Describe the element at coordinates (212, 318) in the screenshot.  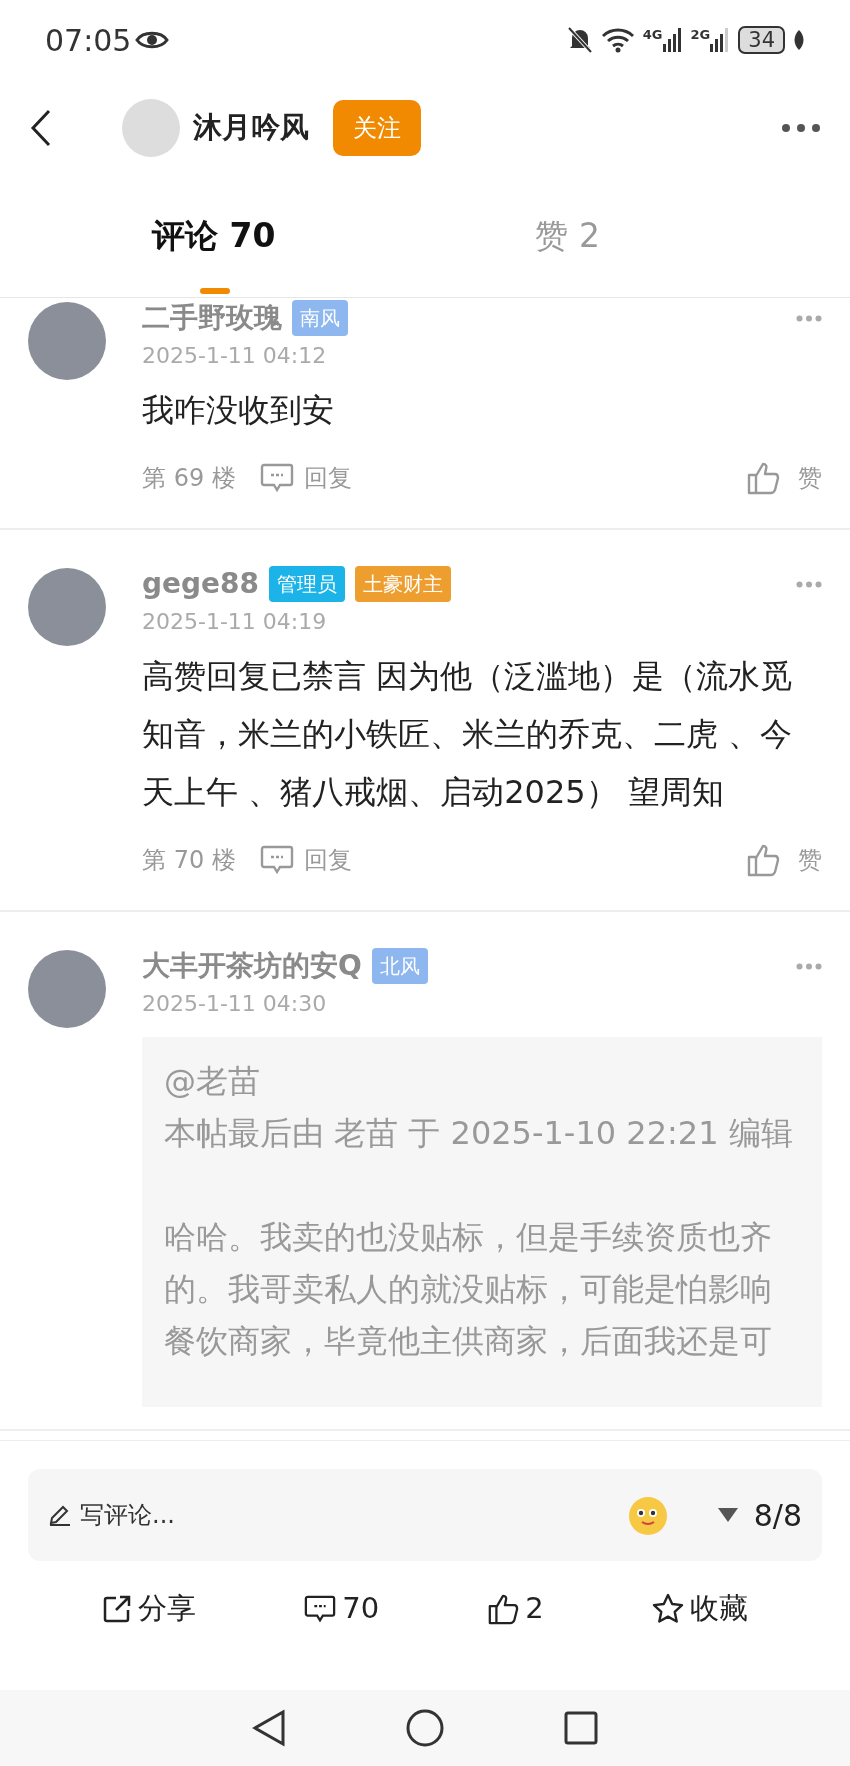
I see `user-name: 二手野玫瑰` at that location.